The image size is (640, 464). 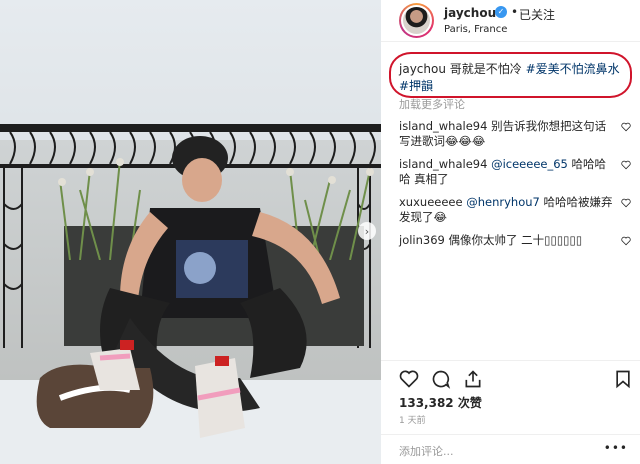 What do you see at coordinates (440, 402) in the screenshot?
I see `like-count: 133,382 次赞` at bounding box center [440, 402].